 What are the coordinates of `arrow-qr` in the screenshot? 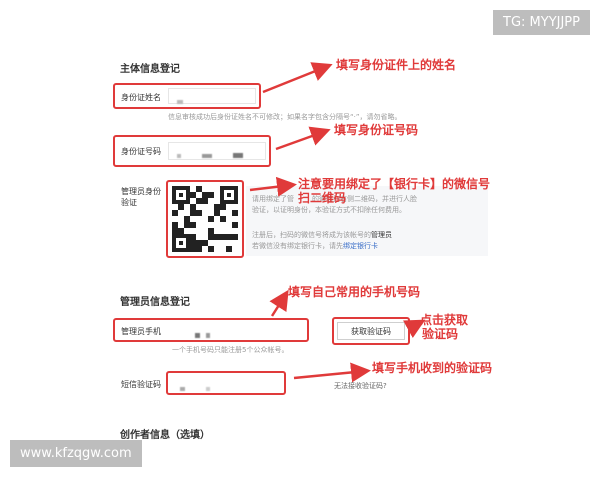 It's located at (273, 186).